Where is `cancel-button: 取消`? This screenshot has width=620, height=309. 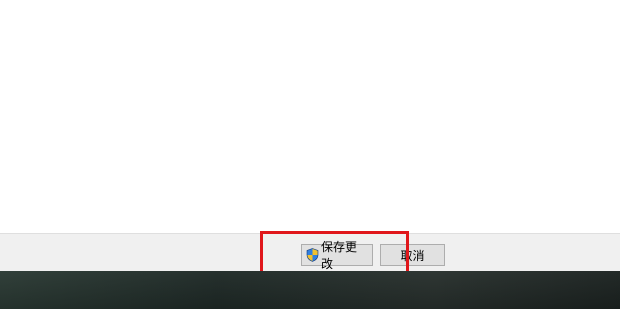
cancel-button: 取消 is located at coordinates (412, 255).